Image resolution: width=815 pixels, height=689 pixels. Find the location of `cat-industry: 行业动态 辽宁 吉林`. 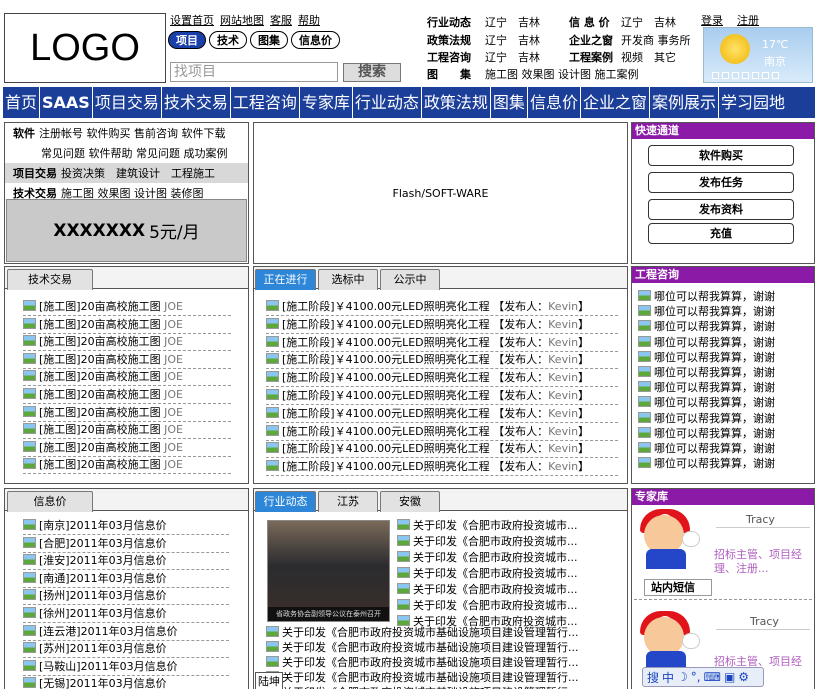

cat-industry: 行业动态 辽宁 吉林 is located at coordinates (483, 22).